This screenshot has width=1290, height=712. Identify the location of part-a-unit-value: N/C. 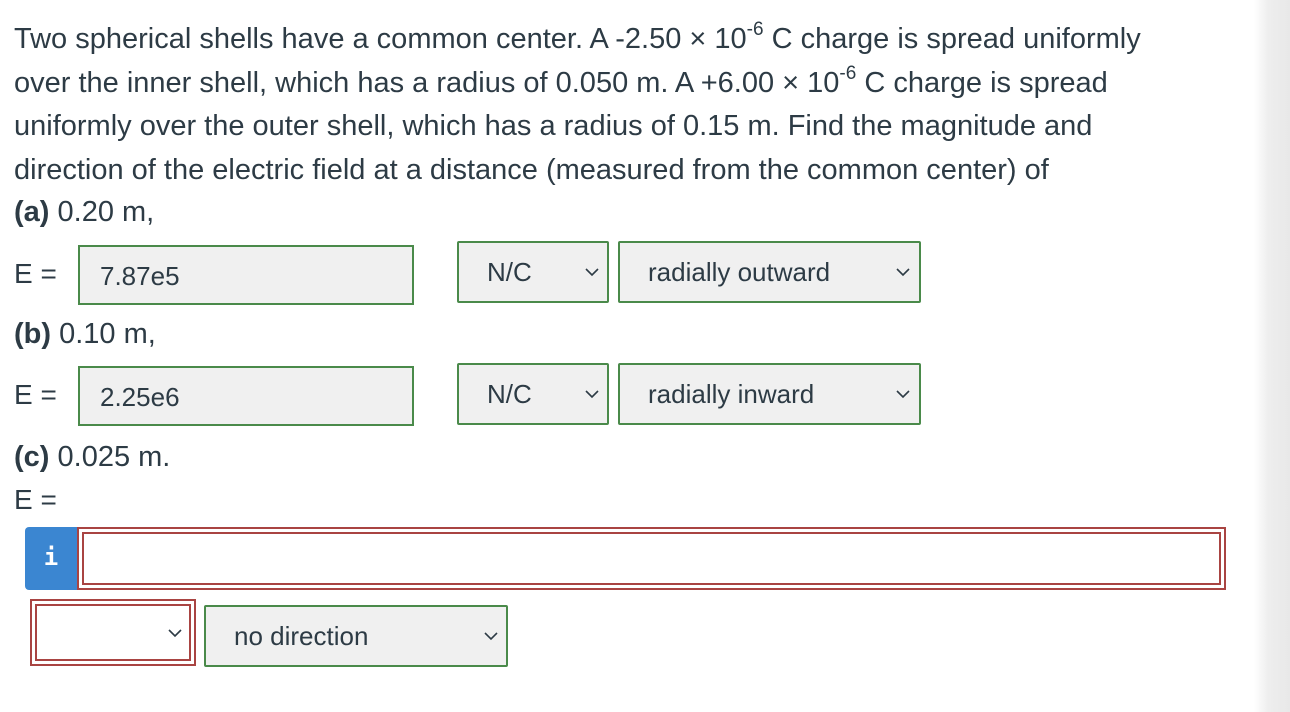
(509, 272).